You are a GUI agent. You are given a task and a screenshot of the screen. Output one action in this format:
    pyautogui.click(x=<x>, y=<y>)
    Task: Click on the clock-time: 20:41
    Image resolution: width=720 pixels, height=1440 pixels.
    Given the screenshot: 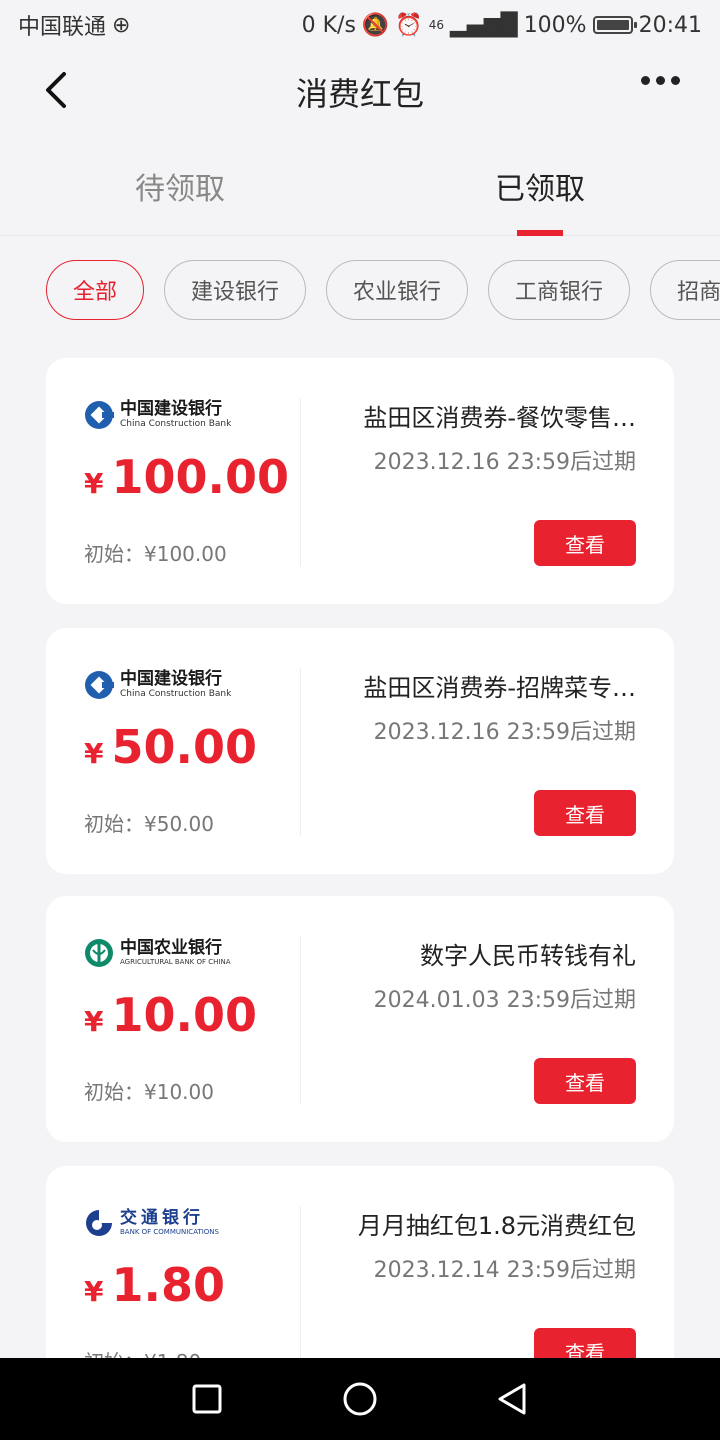 What is the action you would take?
    pyautogui.click(x=670, y=25)
    